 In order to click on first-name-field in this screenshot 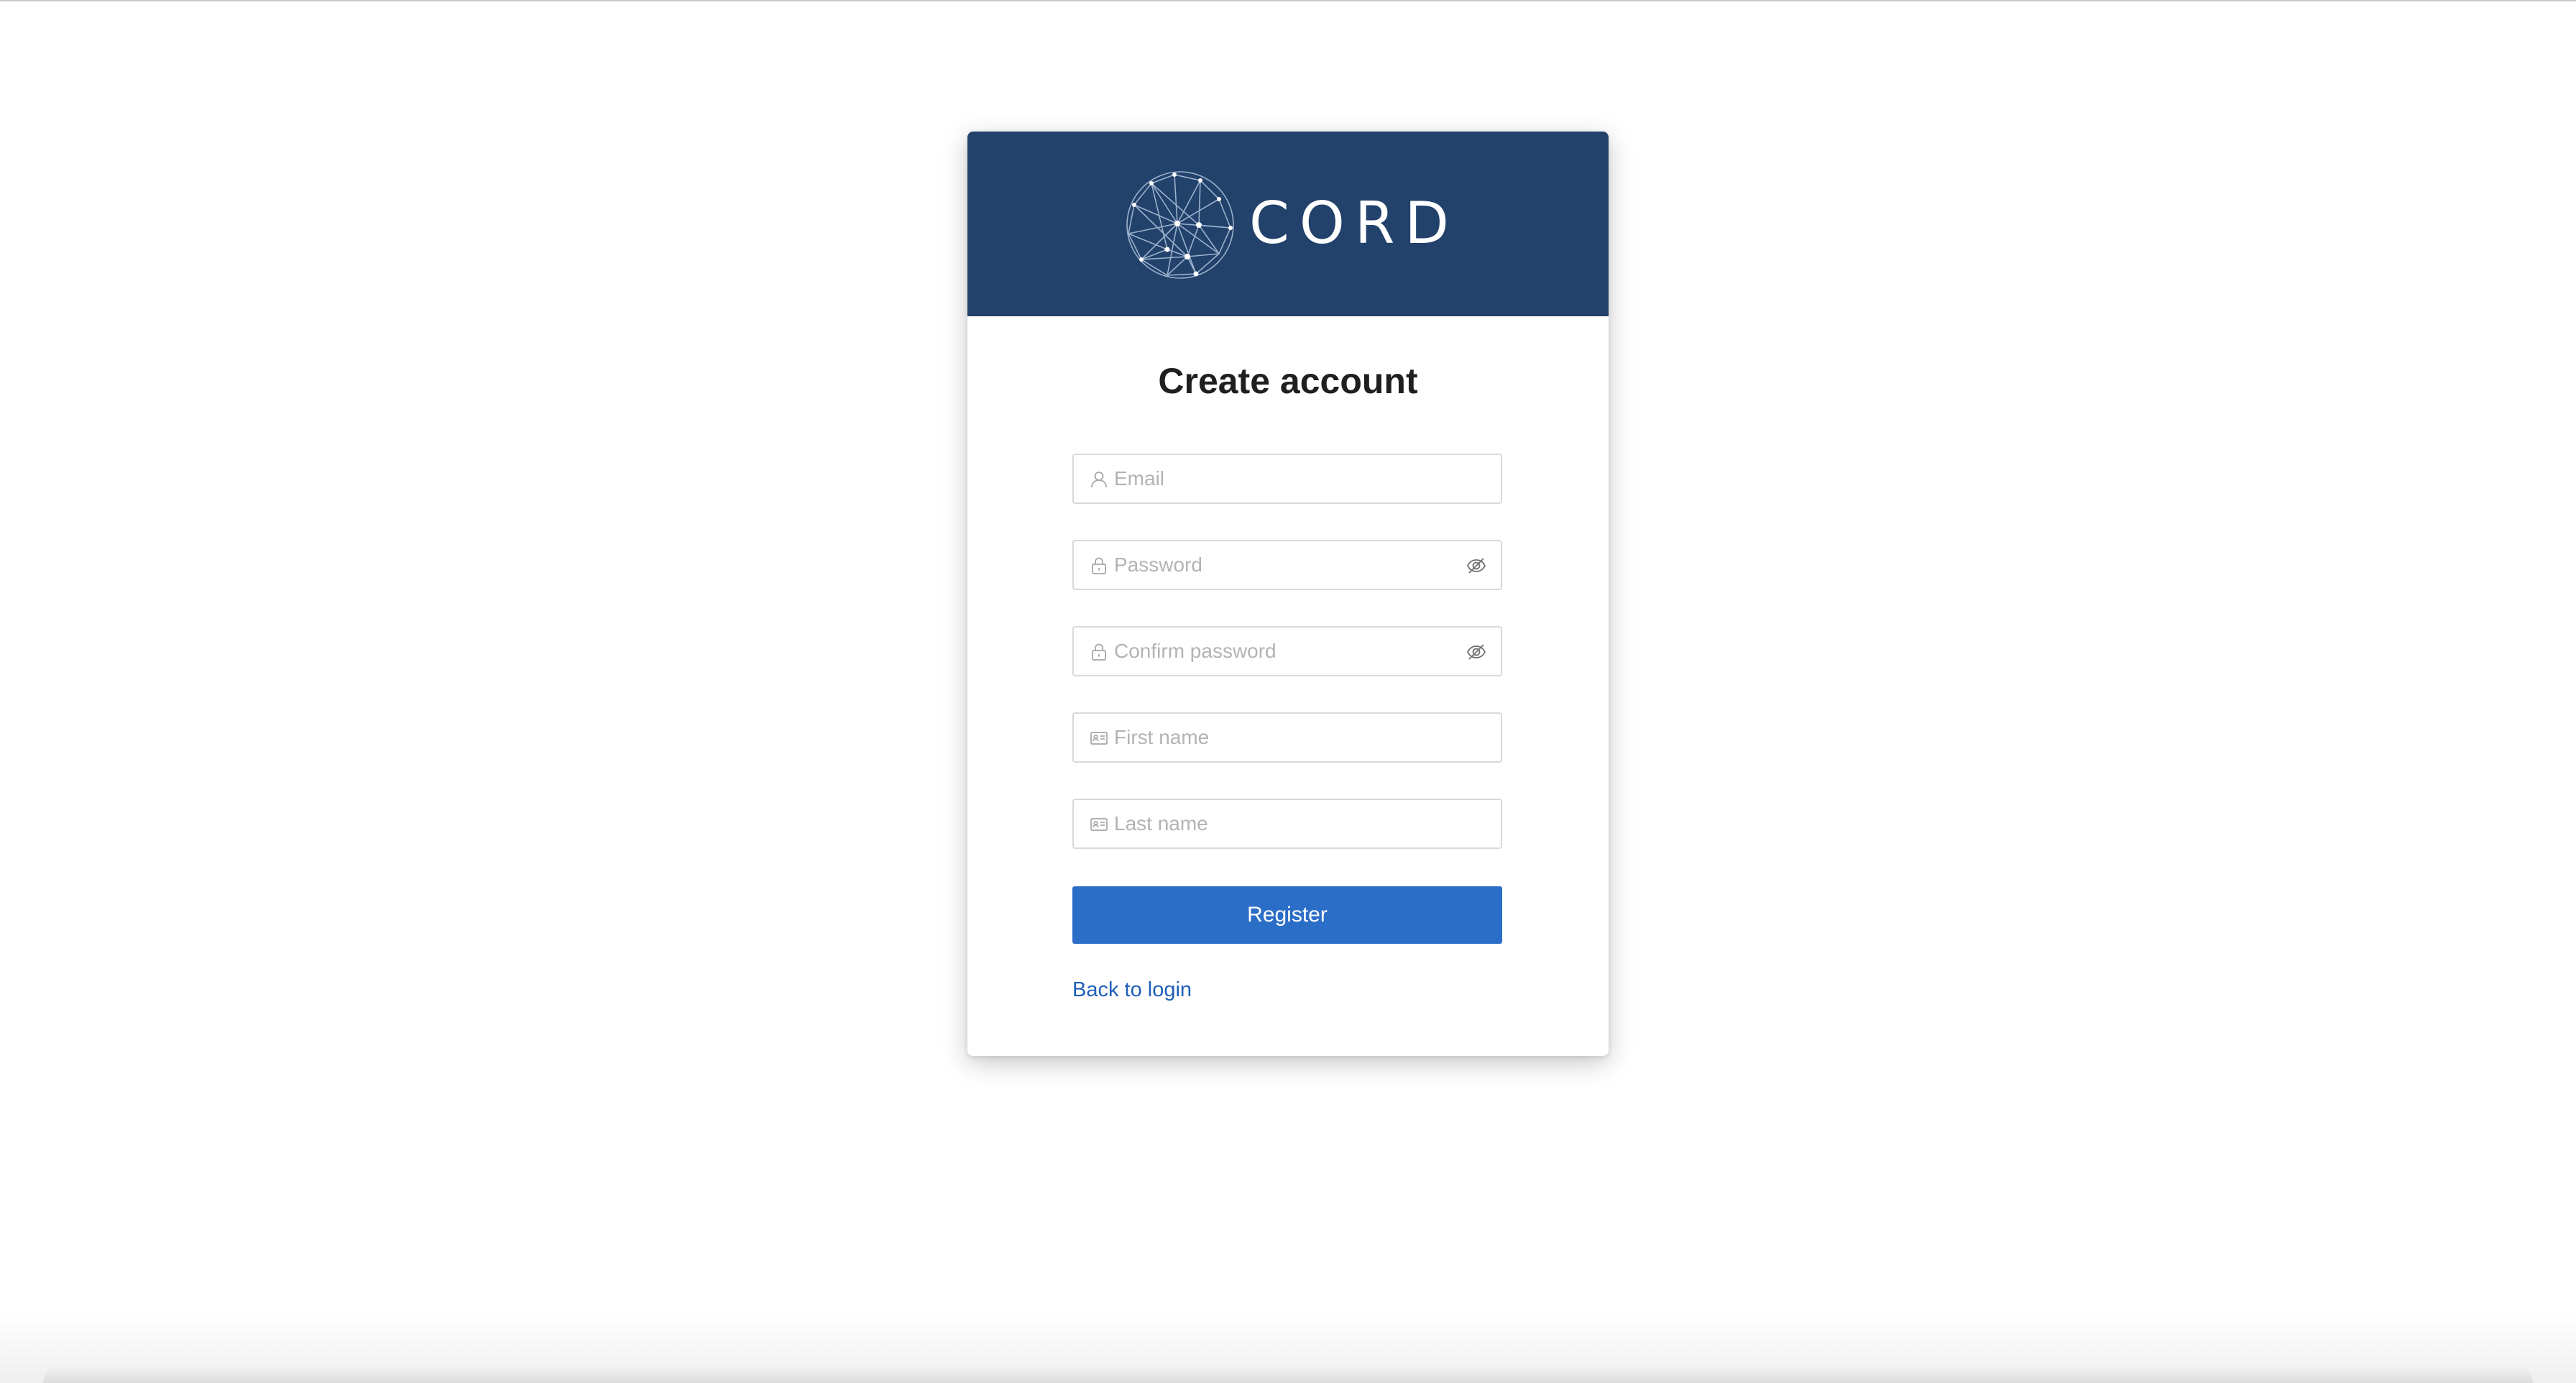, I will do `click(1287, 738)`.